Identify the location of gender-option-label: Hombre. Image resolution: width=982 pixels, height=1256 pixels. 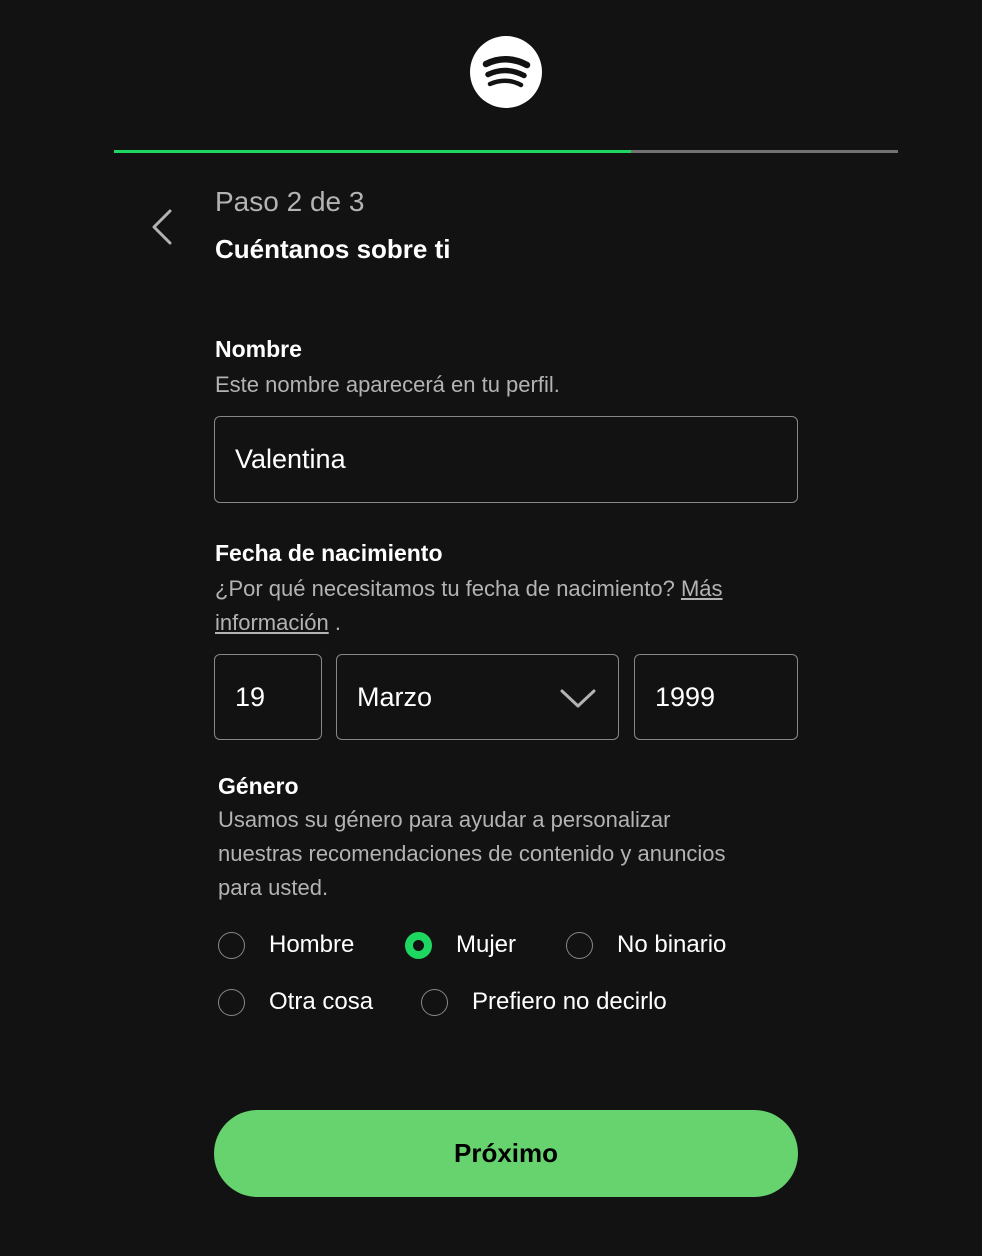
(312, 944).